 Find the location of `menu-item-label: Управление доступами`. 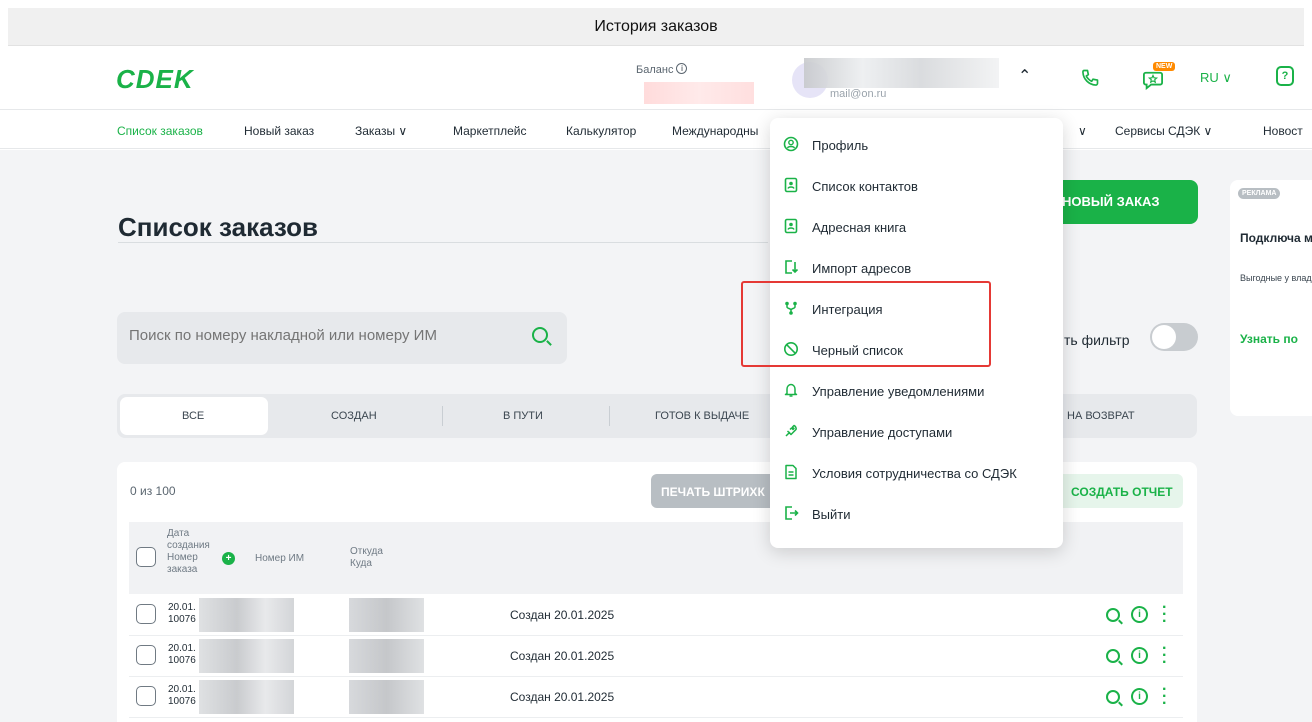

menu-item-label: Управление доступами is located at coordinates (882, 432).